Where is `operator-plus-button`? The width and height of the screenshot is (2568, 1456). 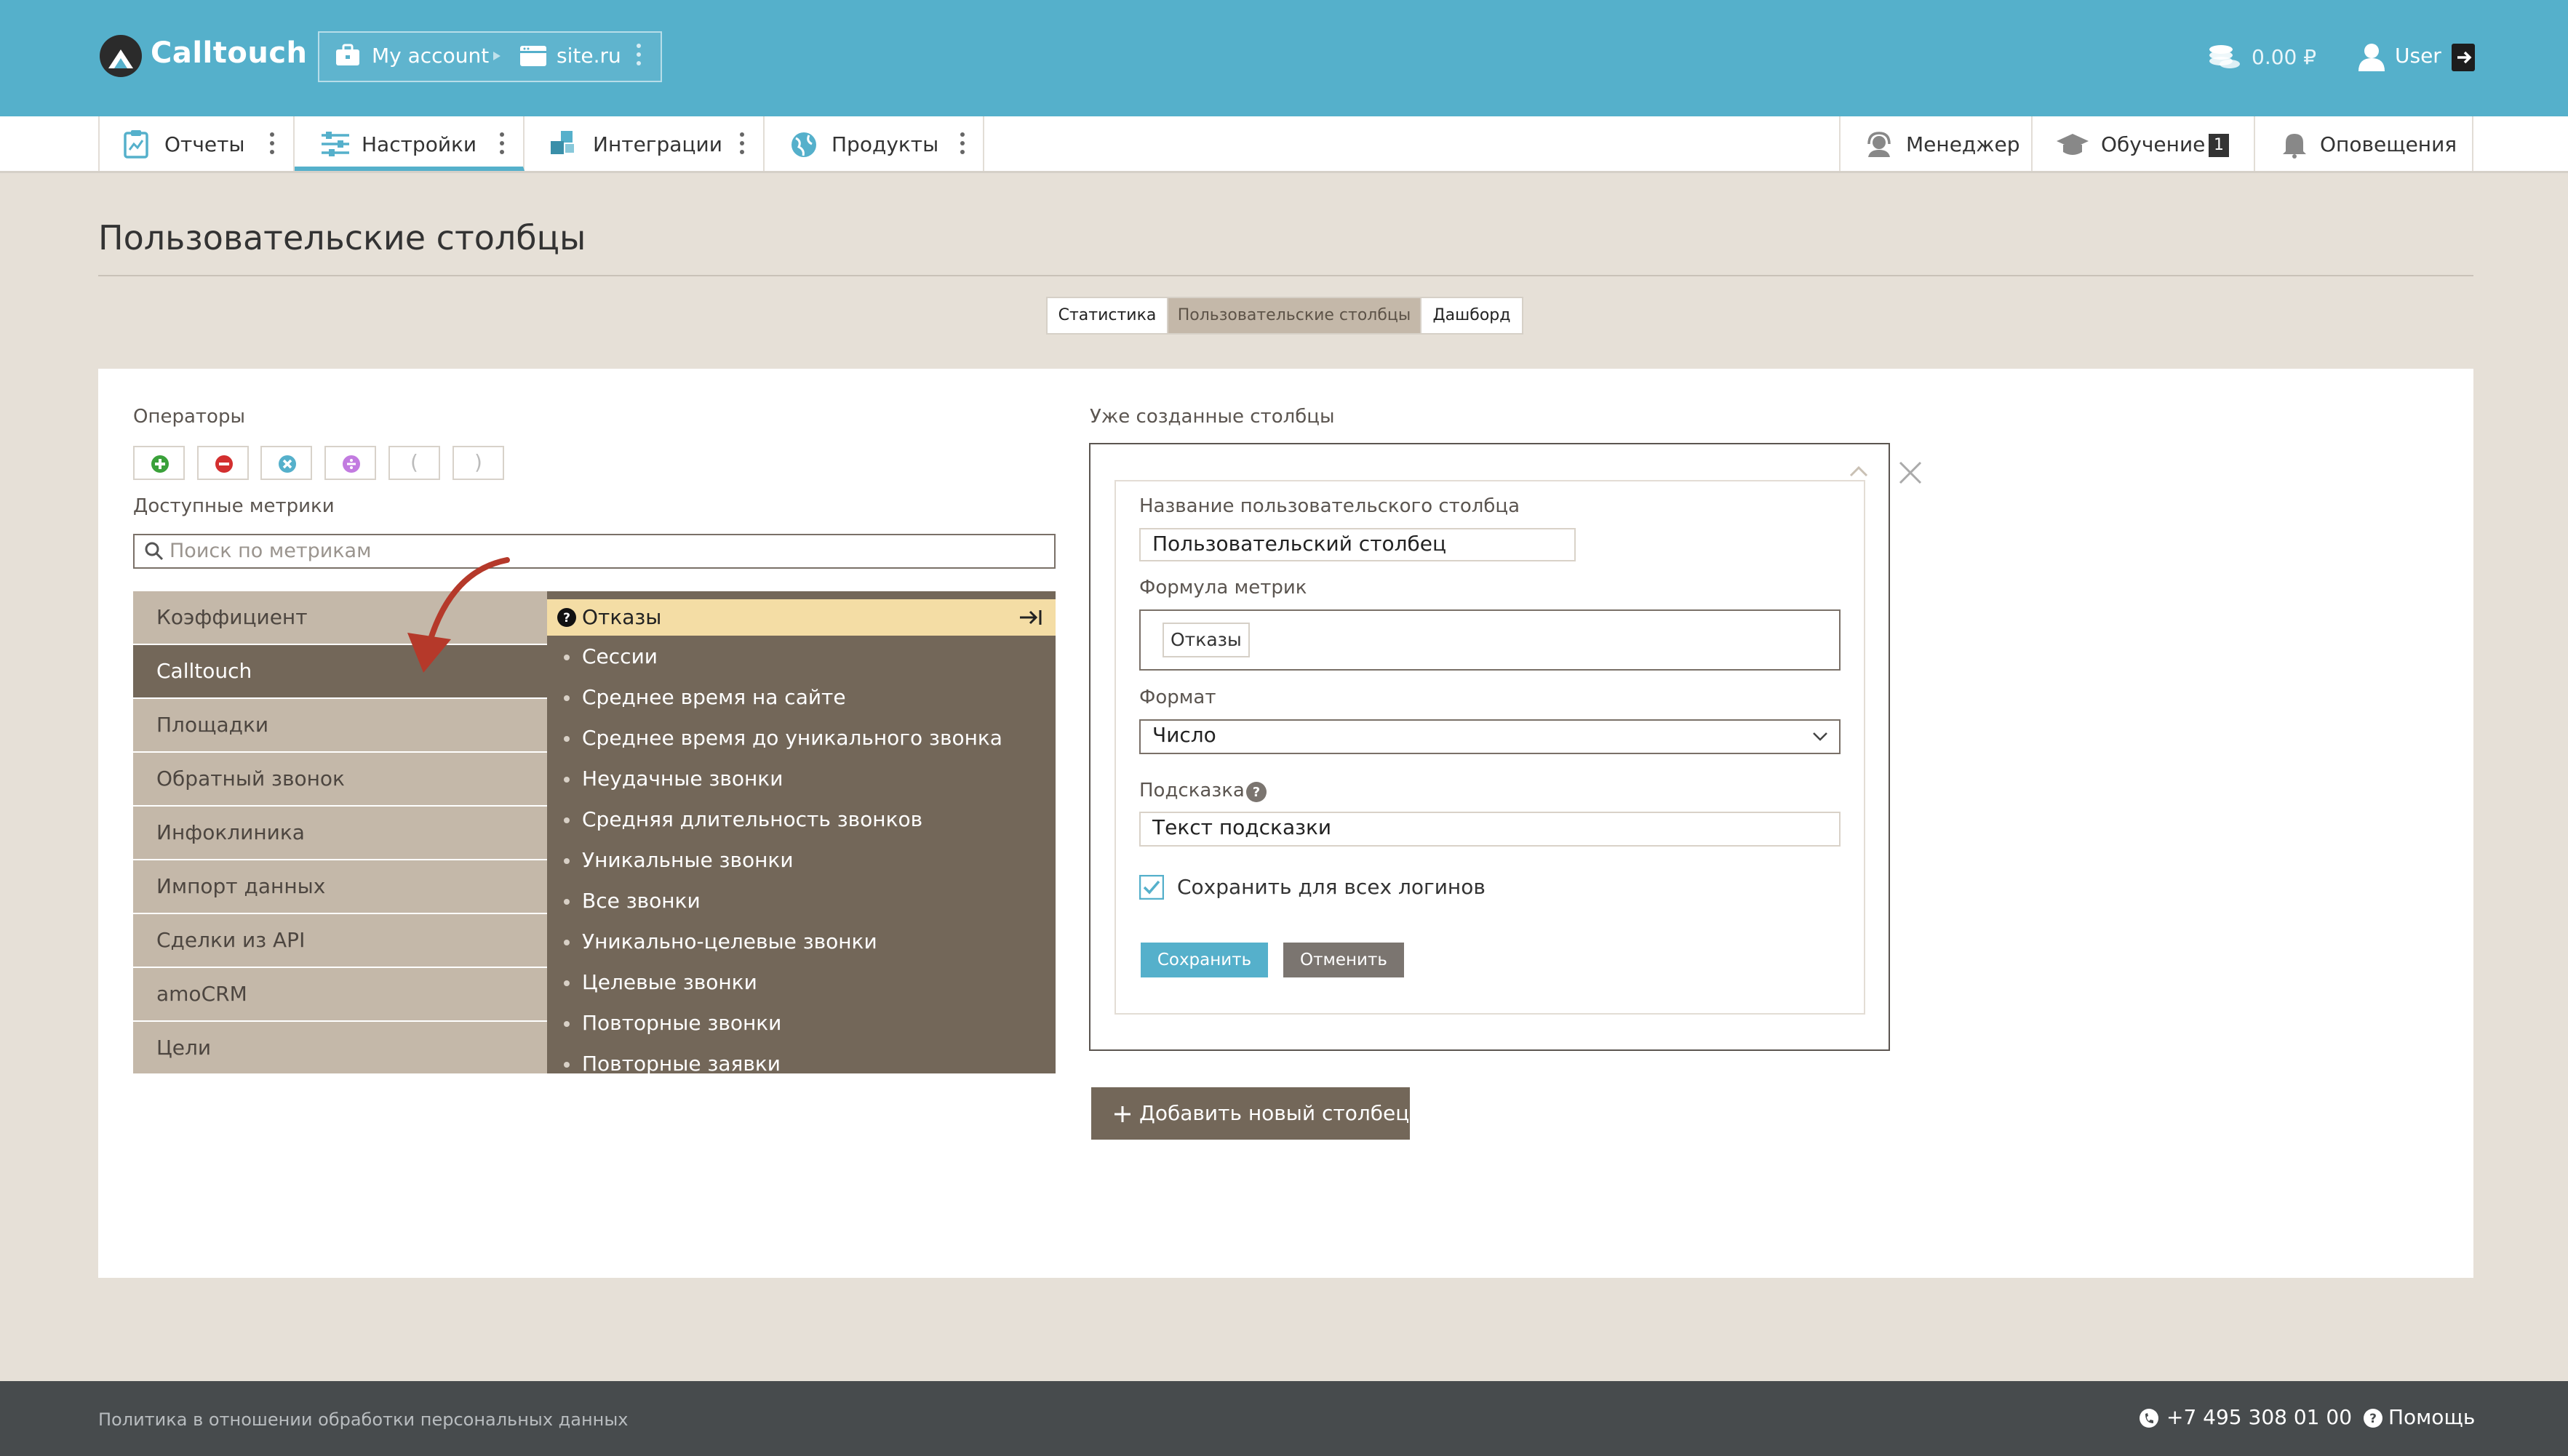
operator-plus-button is located at coordinates (159, 463).